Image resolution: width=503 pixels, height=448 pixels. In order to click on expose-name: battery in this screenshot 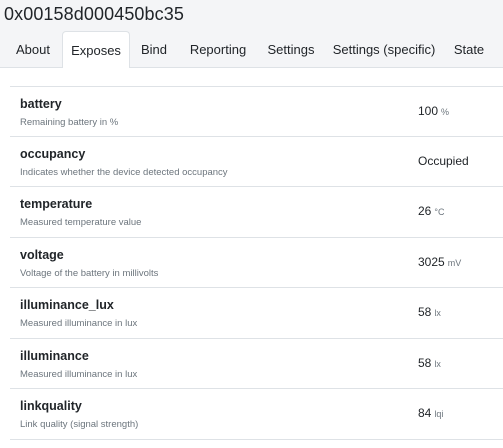, I will do `click(41, 104)`.